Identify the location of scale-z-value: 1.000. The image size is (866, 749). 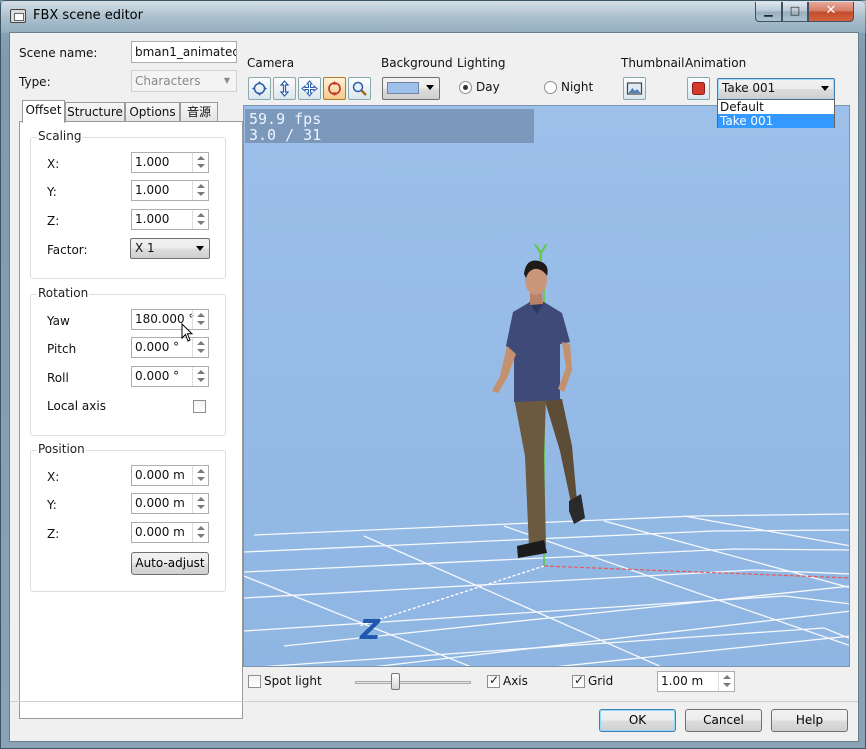
(152, 219).